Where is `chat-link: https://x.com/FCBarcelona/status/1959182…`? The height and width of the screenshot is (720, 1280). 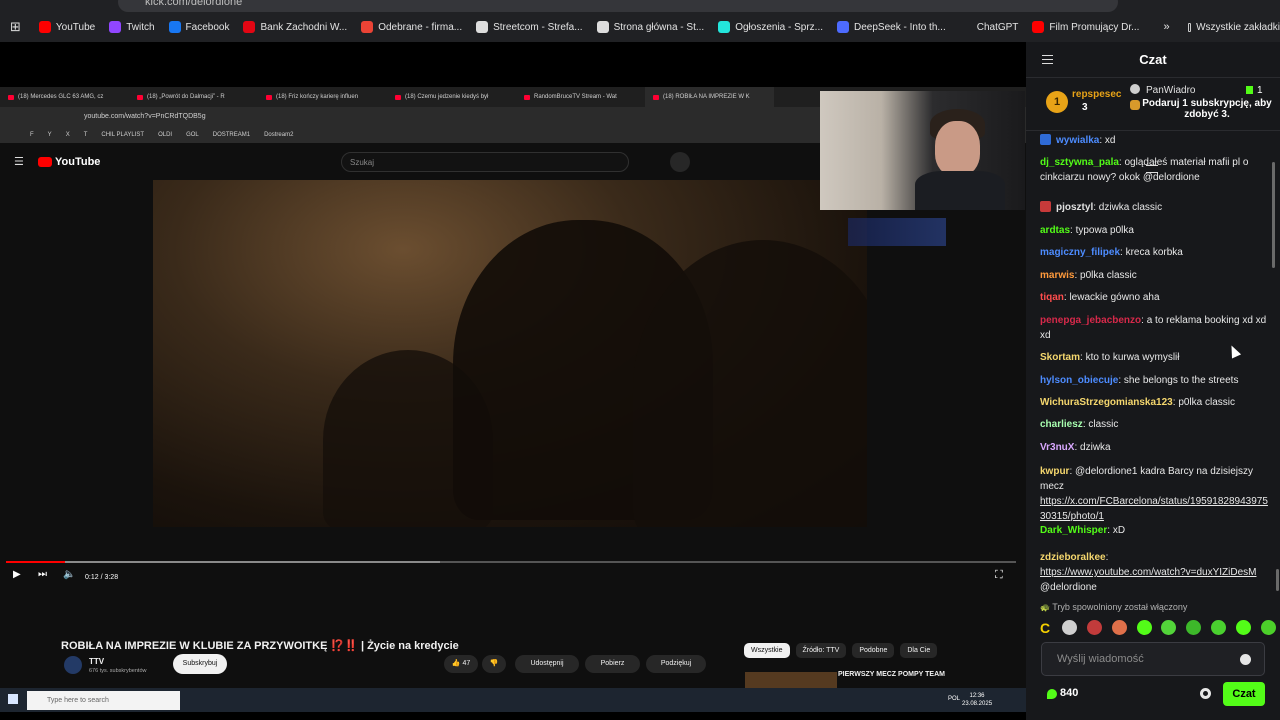
chat-link: https://x.com/FCBarcelona/status/1959182… is located at coordinates (1154, 509).